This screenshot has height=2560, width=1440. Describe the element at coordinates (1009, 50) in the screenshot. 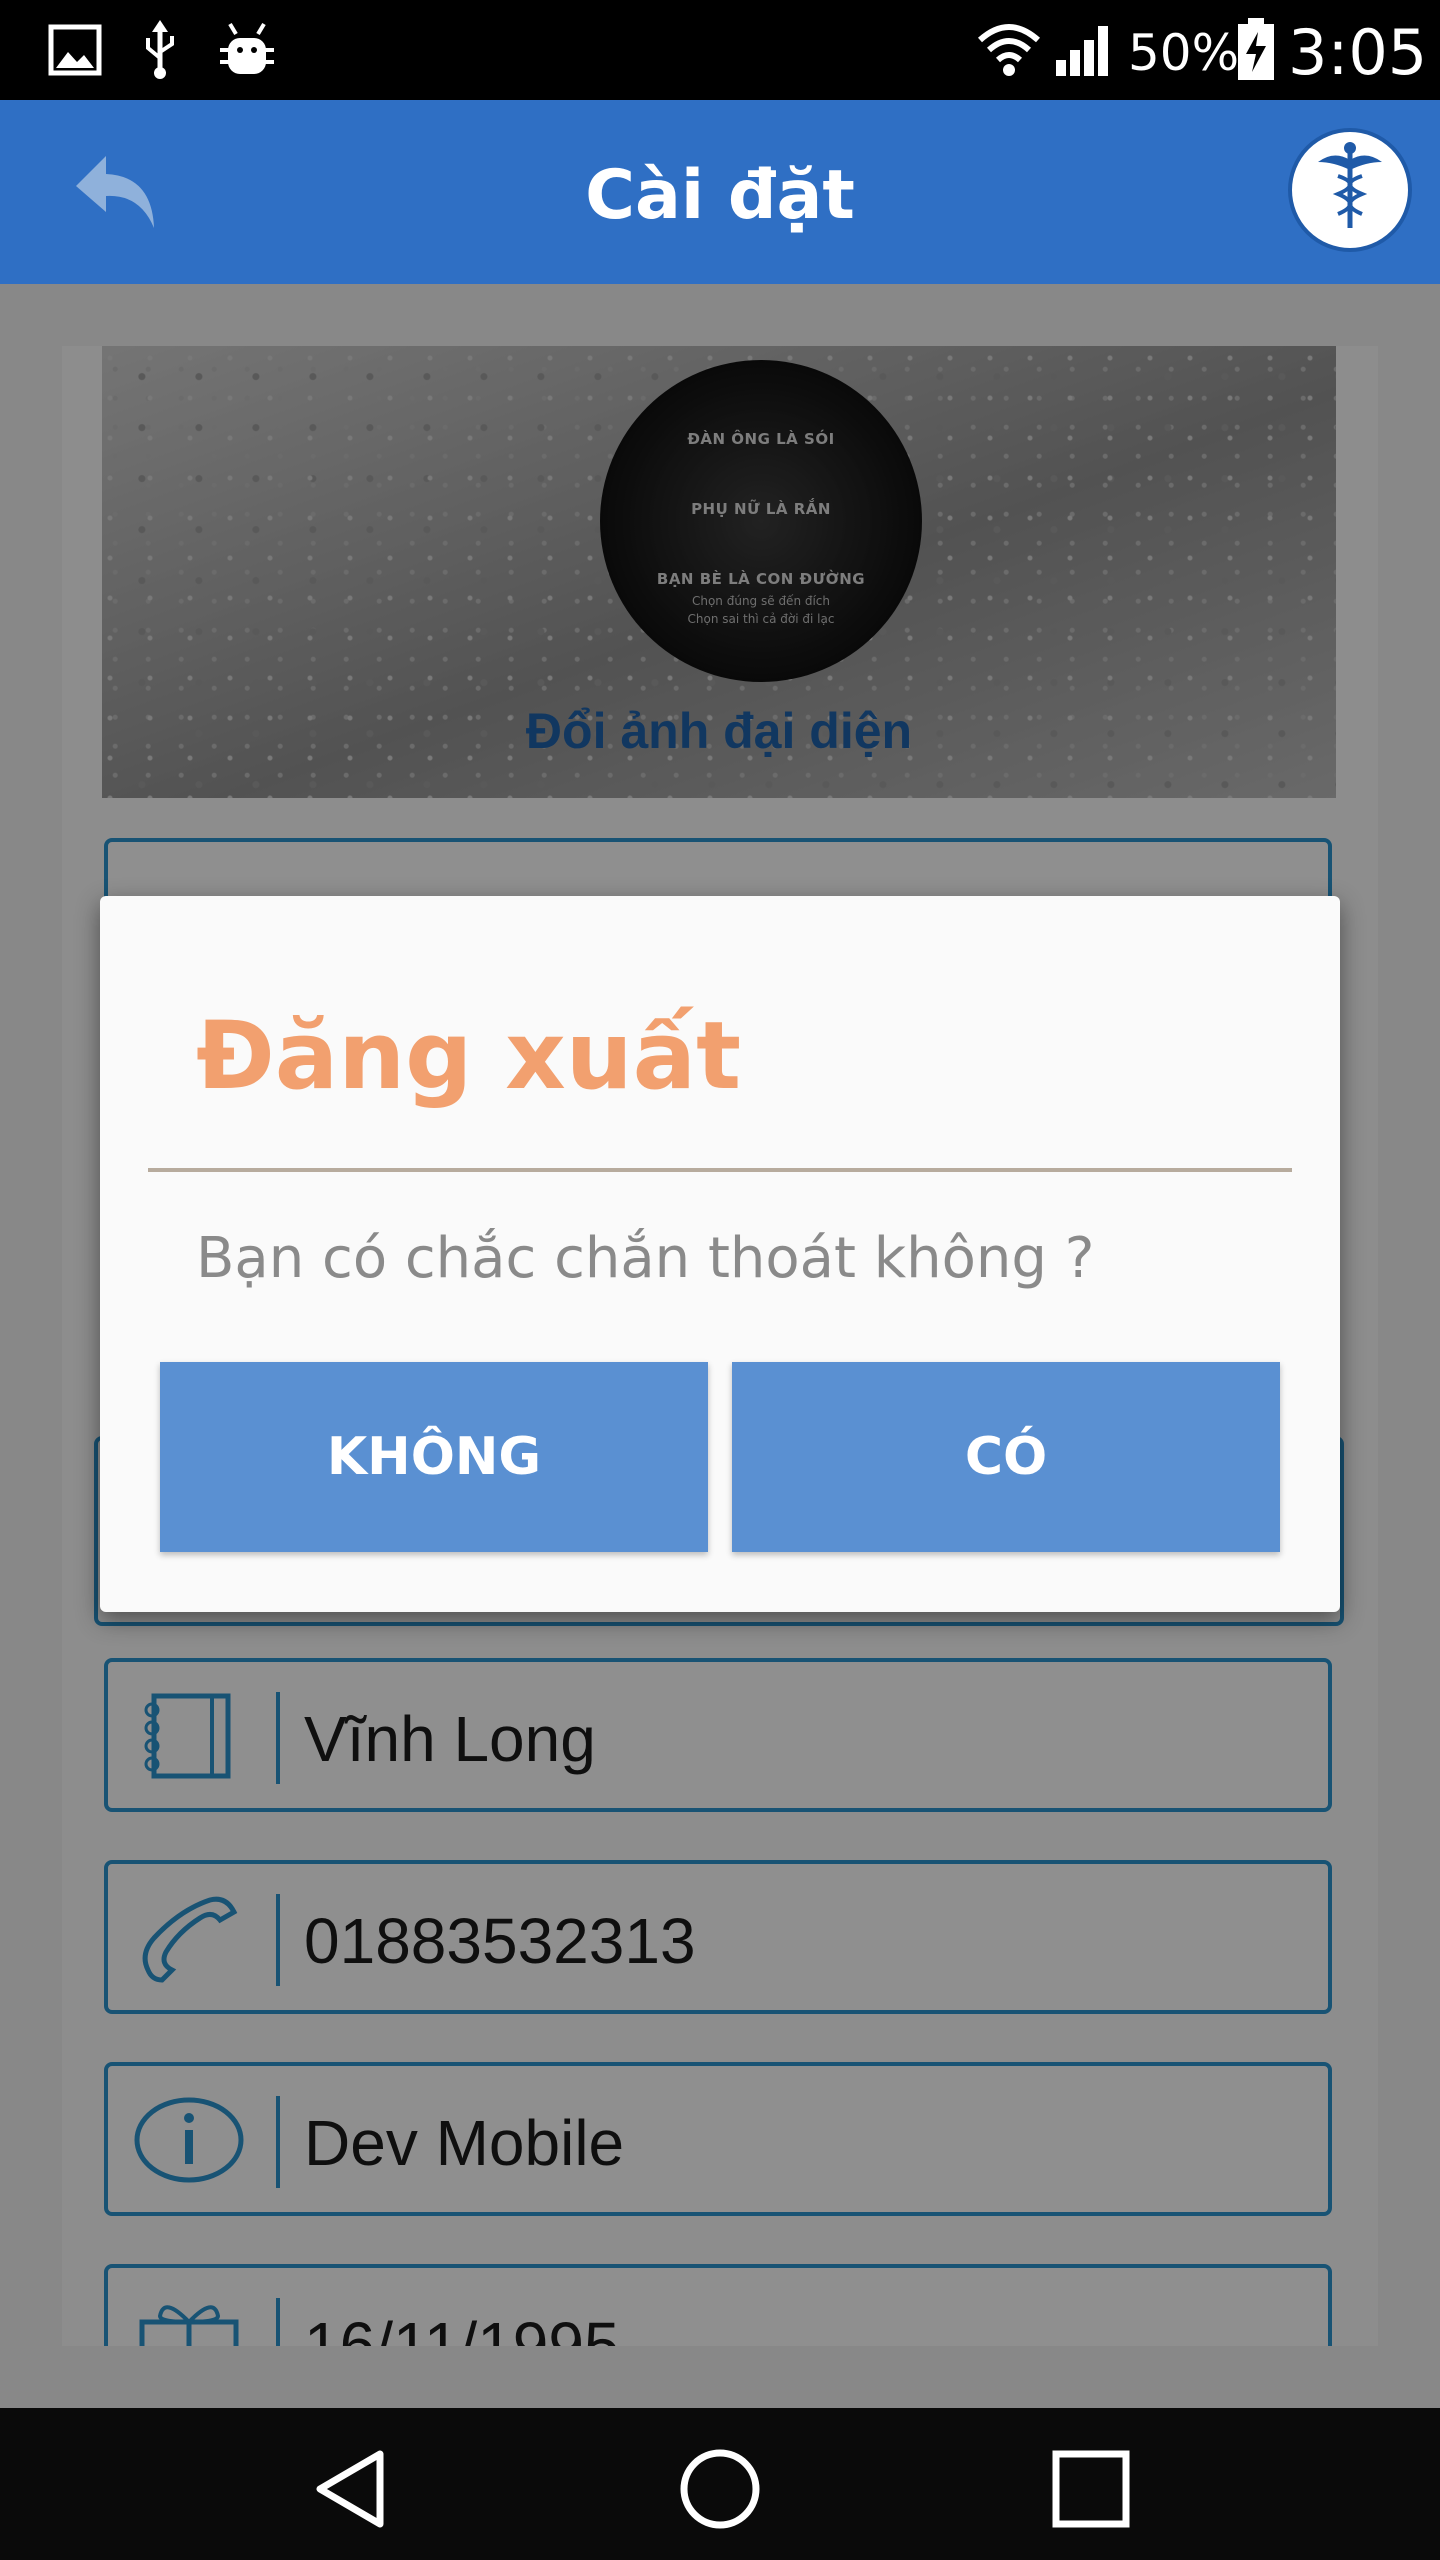

I see `wifi-icon` at that location.